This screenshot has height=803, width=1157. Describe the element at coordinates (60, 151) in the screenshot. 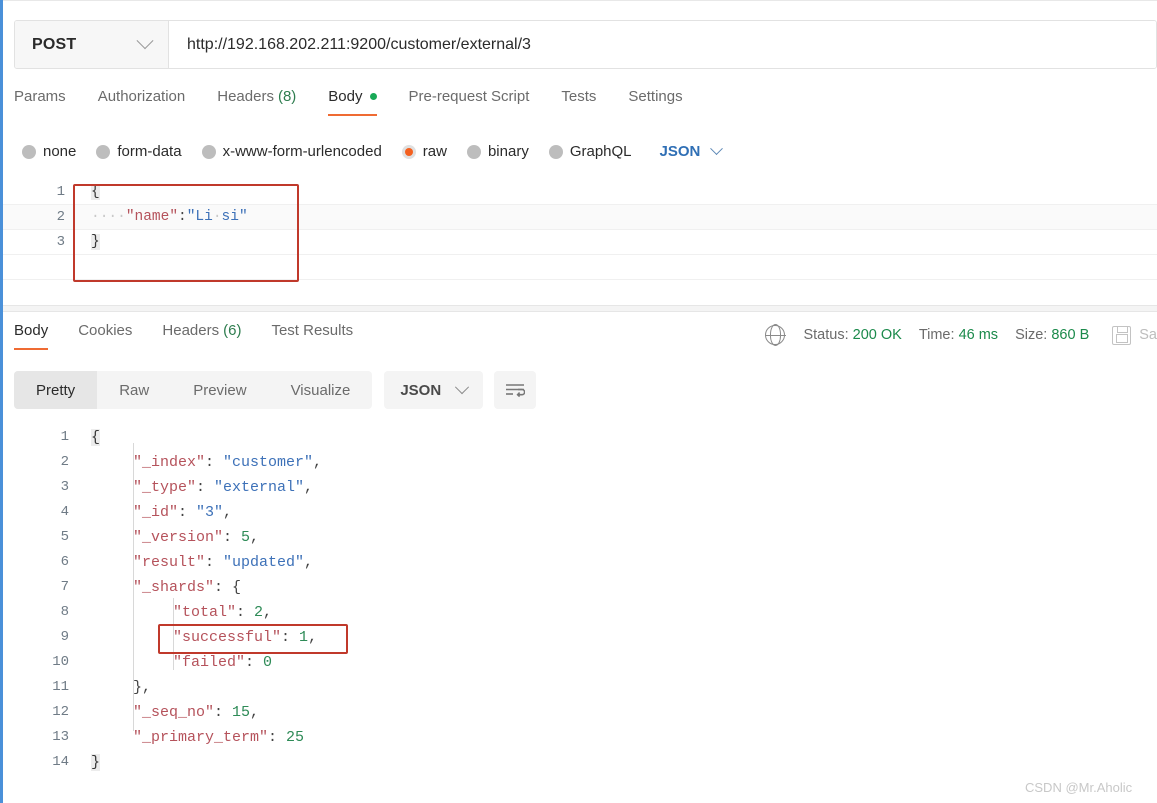

I see `body-type-none-label: none` at that location.